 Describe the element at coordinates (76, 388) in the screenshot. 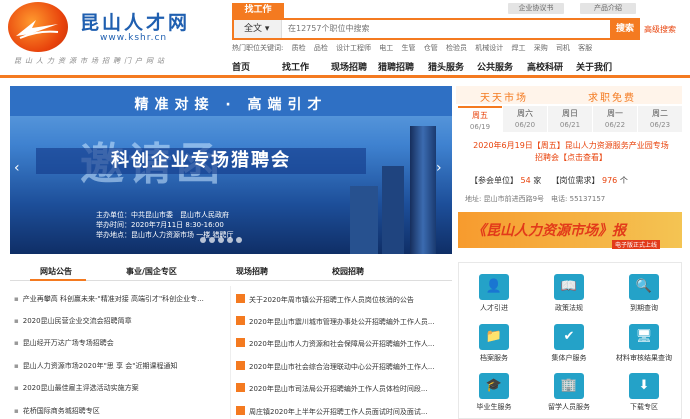

I see `notice-item: 2020昆山最佳雇主评选活动实施方案` at that location.